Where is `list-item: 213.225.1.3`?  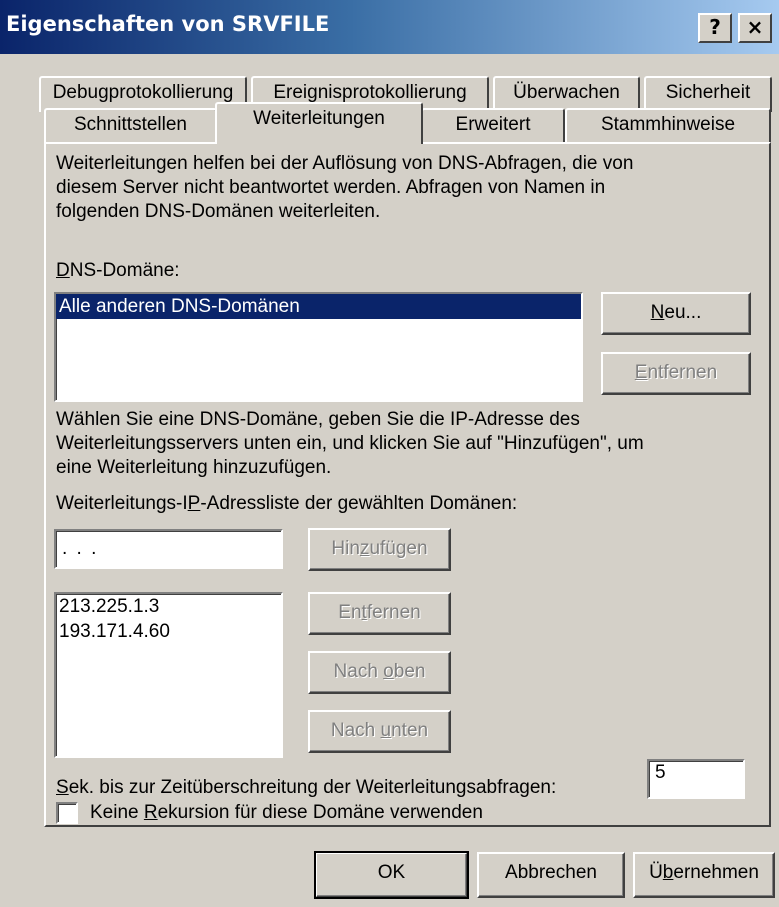 list-item: 213.225.1.3 is located at coordinates (168, 606).